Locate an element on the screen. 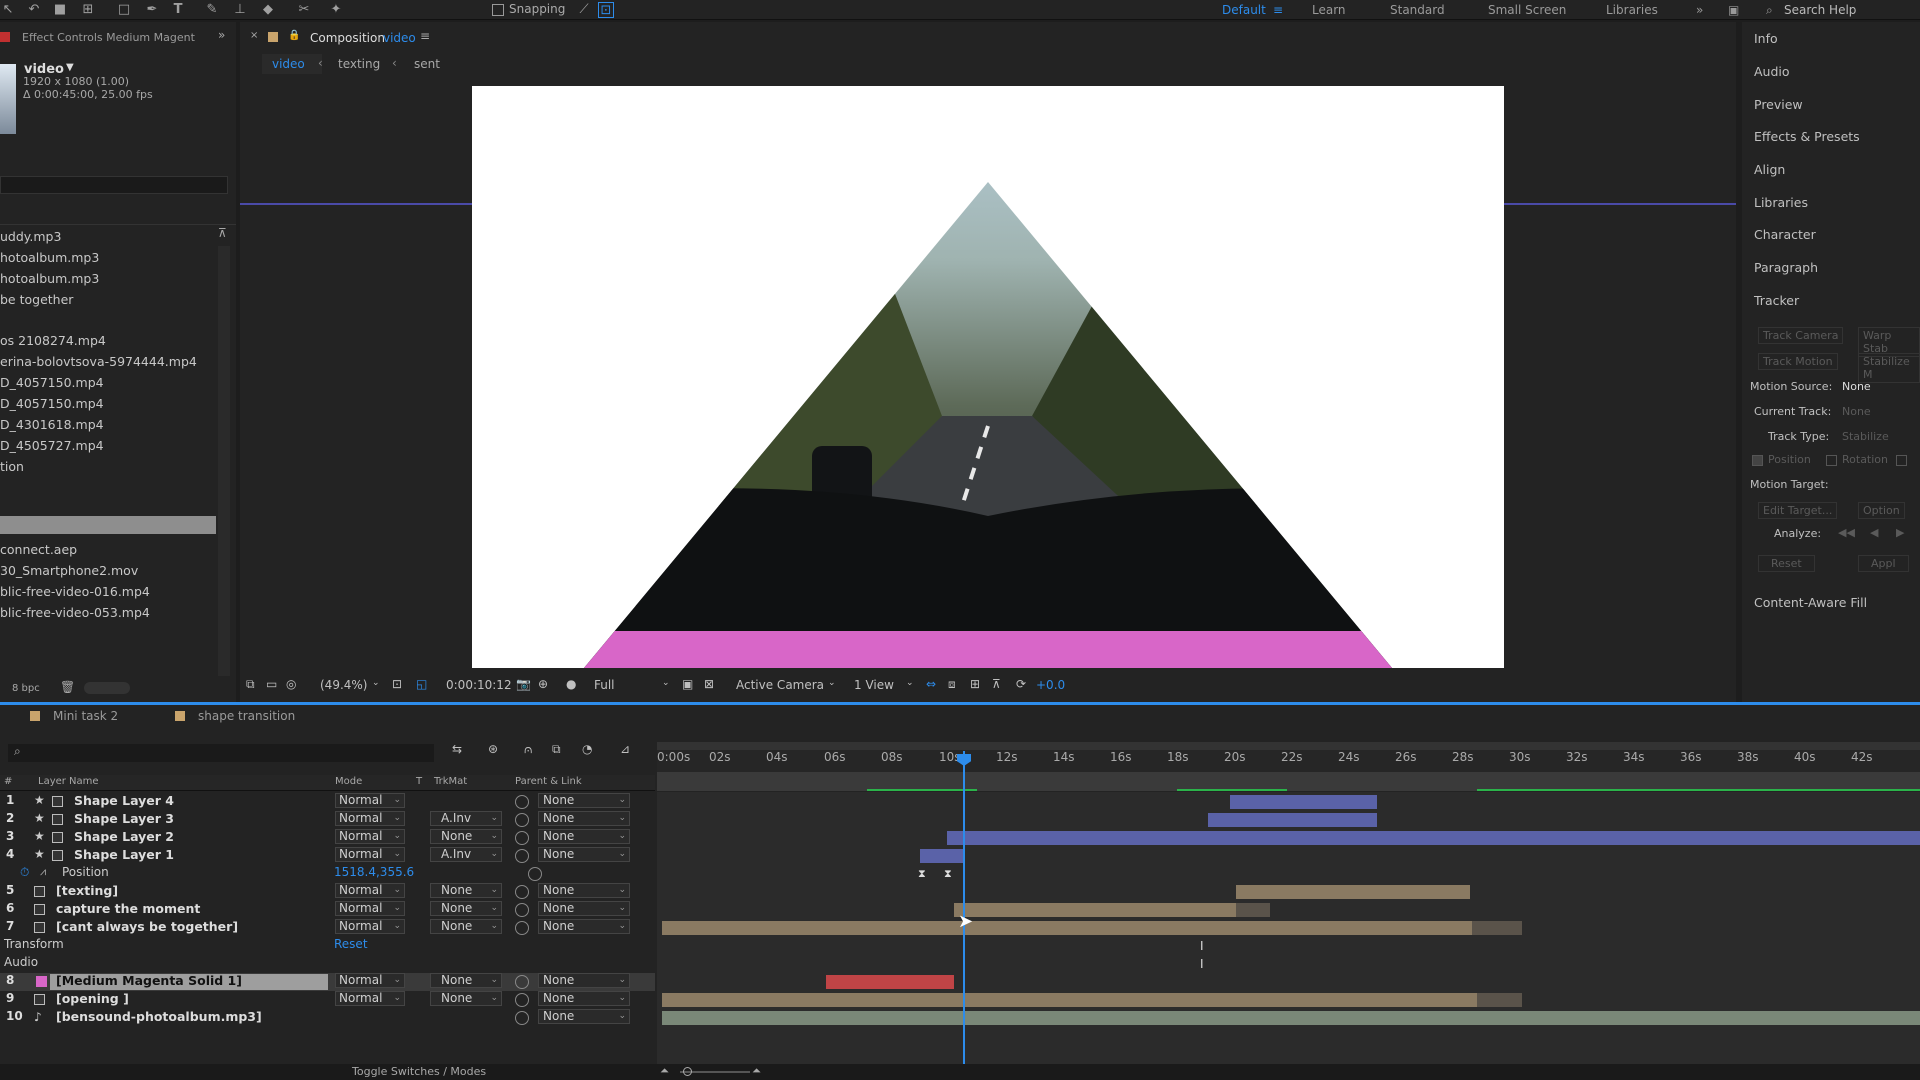 The width and height of the screenshot is (1920, 1080). timeline-search-input: ⌕ is located at coordinates (221, 753).